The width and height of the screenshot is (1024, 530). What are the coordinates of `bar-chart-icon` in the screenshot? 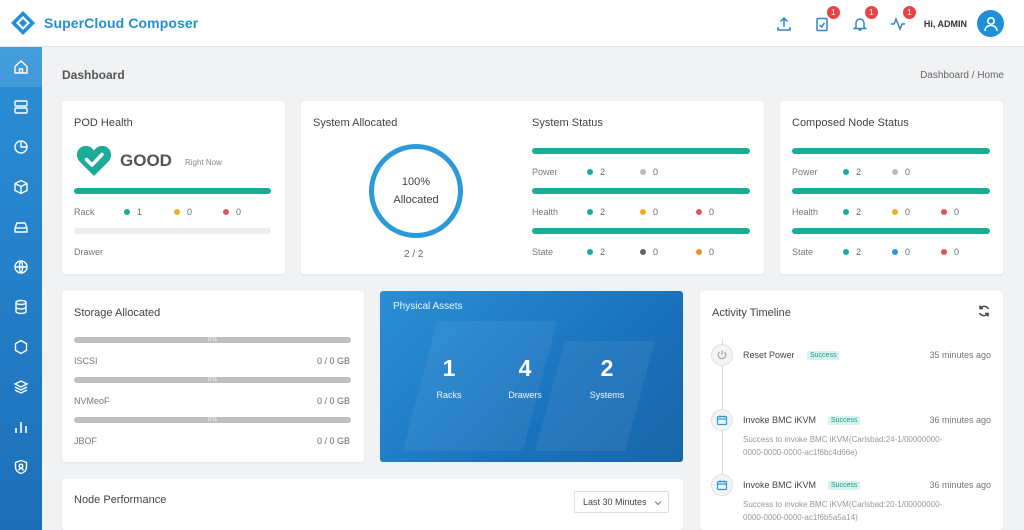 It's located at (21, 427).